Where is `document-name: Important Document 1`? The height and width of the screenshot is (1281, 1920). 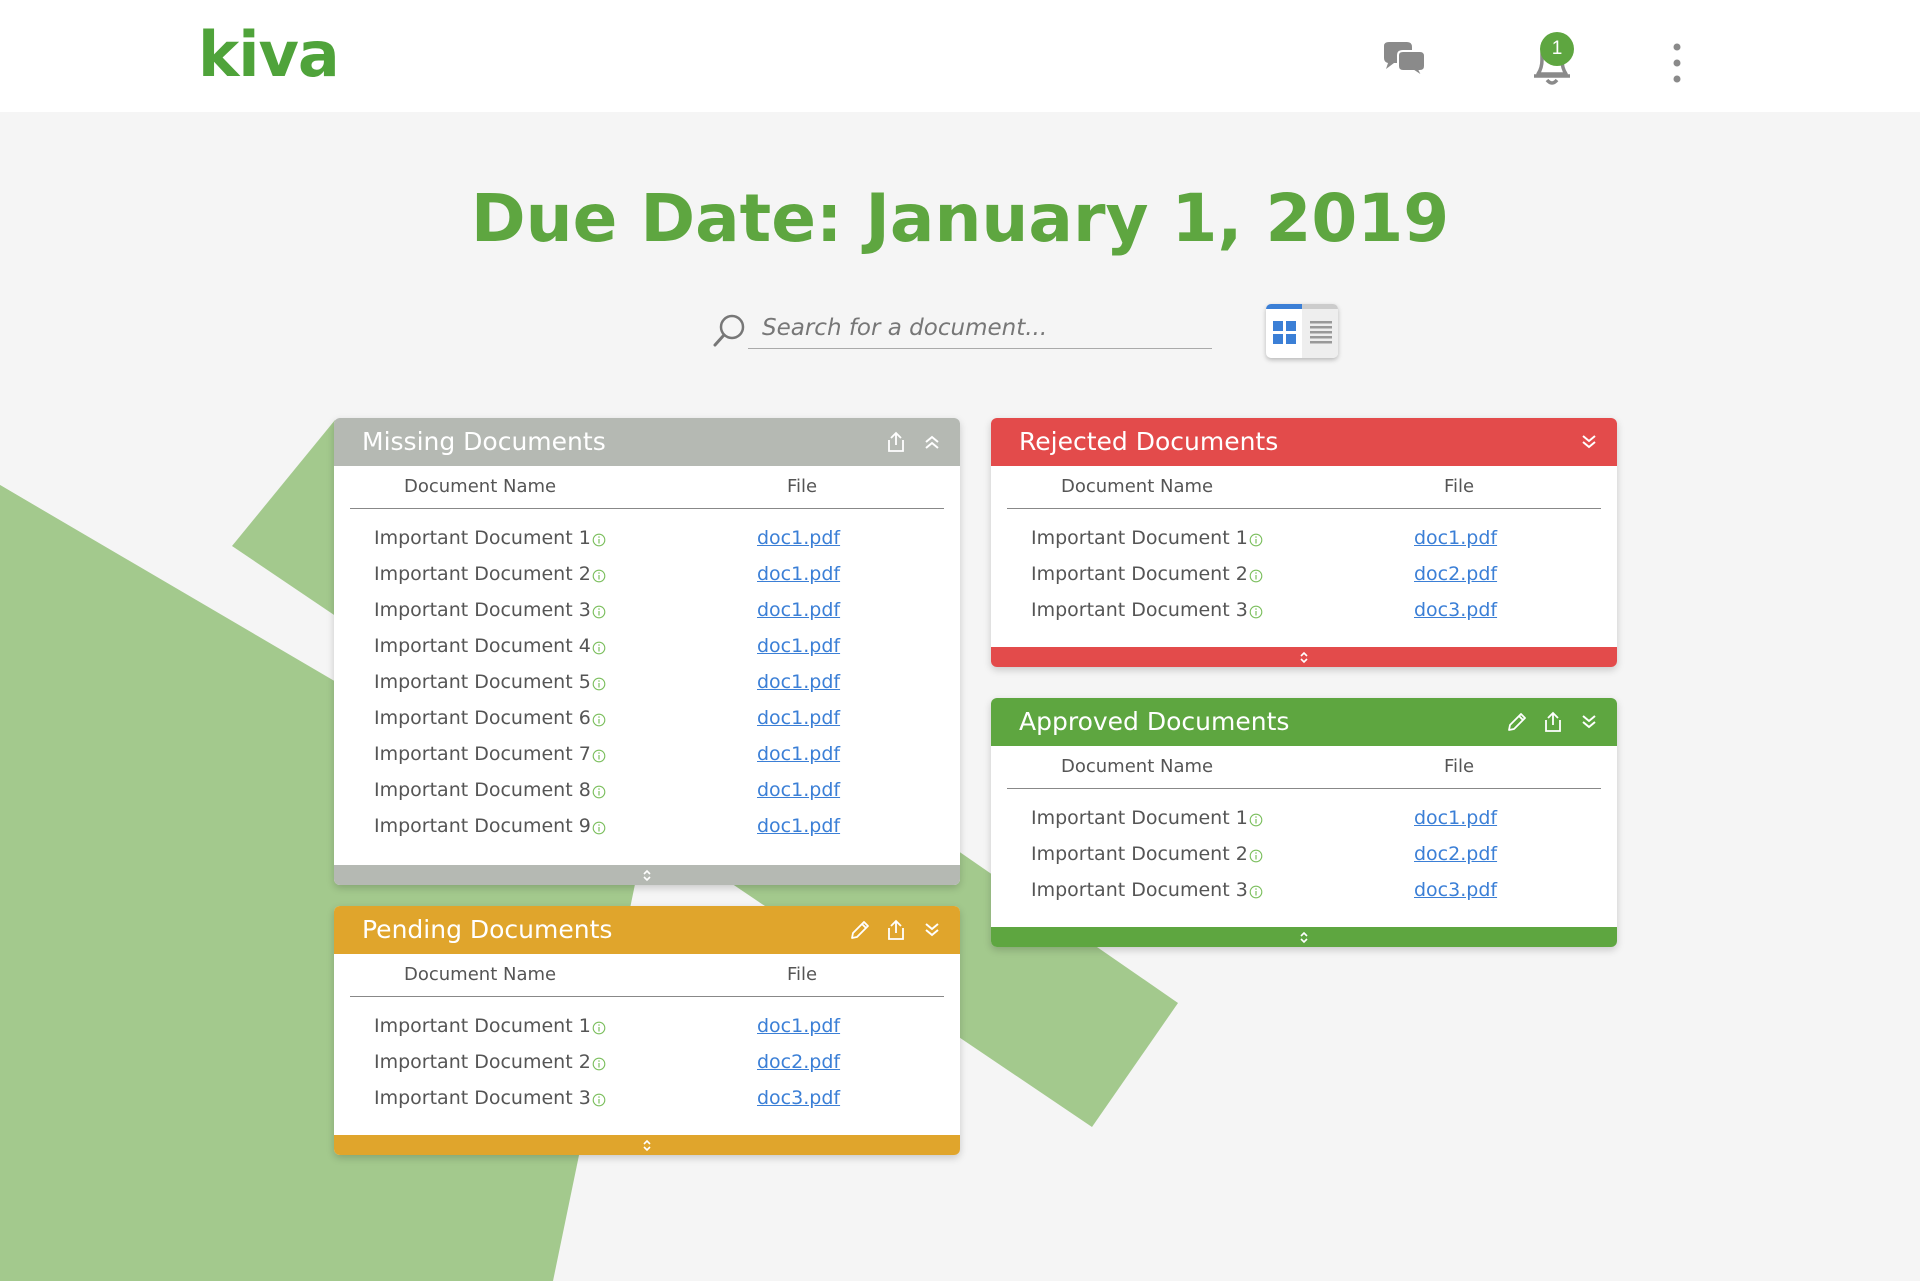 document-name: Important Document 1 is located at coordinates (482, 538).